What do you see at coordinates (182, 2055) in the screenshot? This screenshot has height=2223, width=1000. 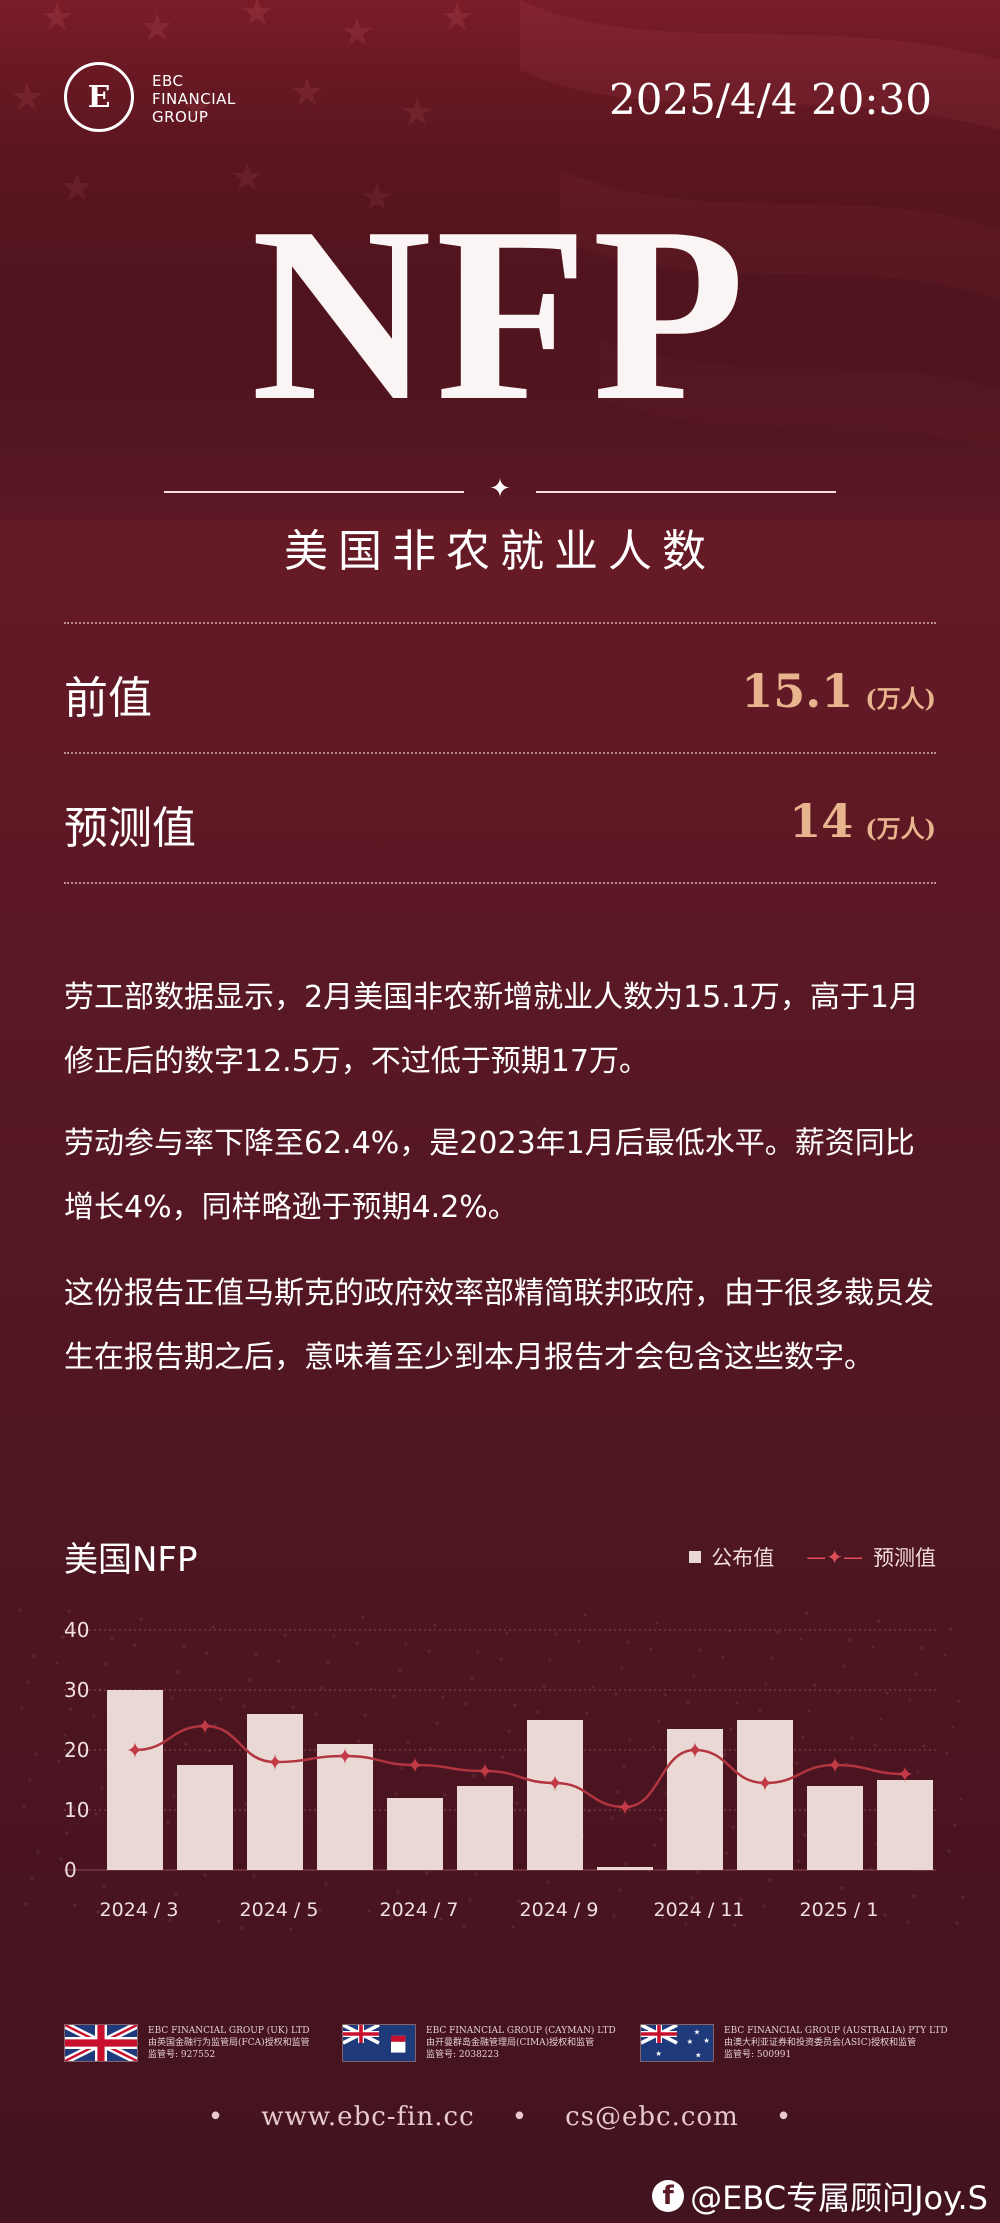 I see `entity-license: 监管号: 927552` at bounding box center [182, 2055].